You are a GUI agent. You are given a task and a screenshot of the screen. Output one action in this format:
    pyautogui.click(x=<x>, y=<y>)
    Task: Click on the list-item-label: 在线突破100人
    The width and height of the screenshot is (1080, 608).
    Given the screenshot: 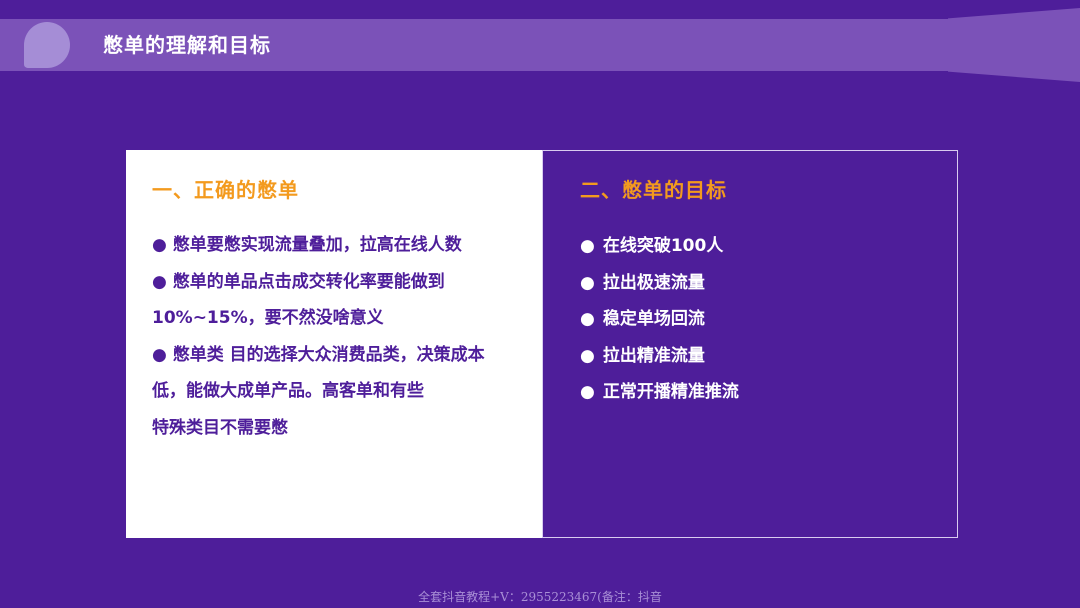 What is the action you would take?
    pyautogui.click(x=663, y=246)
    